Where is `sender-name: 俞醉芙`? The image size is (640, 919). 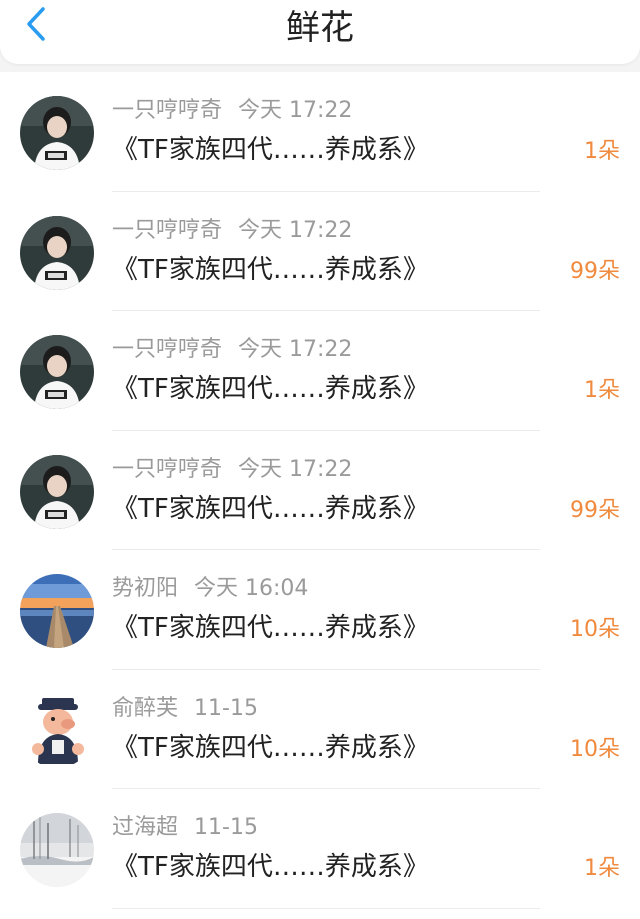
sender-name: 俞醉芙 is located at coordinates (145, 708).